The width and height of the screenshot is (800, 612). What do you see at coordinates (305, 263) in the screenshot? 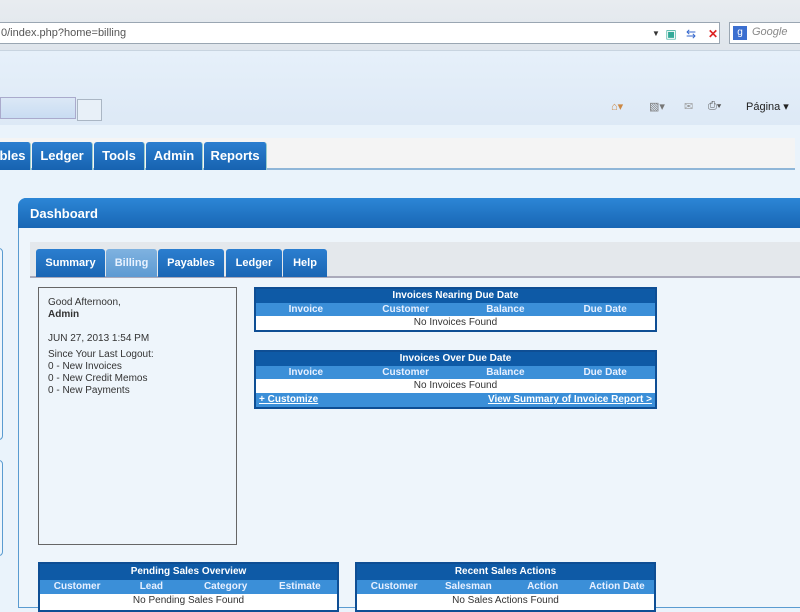
I see `tab-help: Help` at bounding box center [305, 263].